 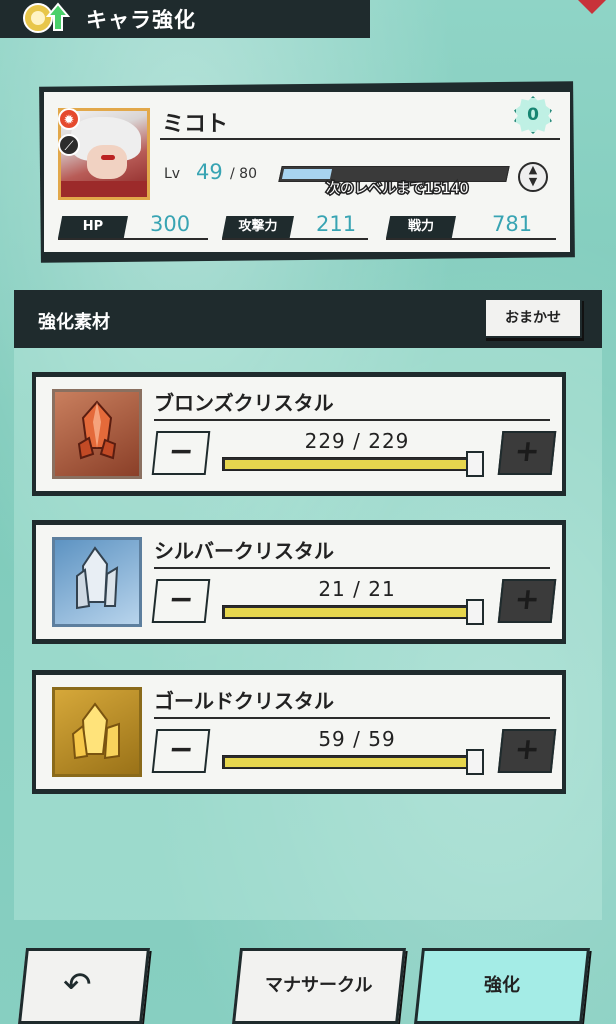 What do you see at coordinates (592, 7) in the screenshot?
I see `notification-badge-icon` at bounding box center [592, 7].